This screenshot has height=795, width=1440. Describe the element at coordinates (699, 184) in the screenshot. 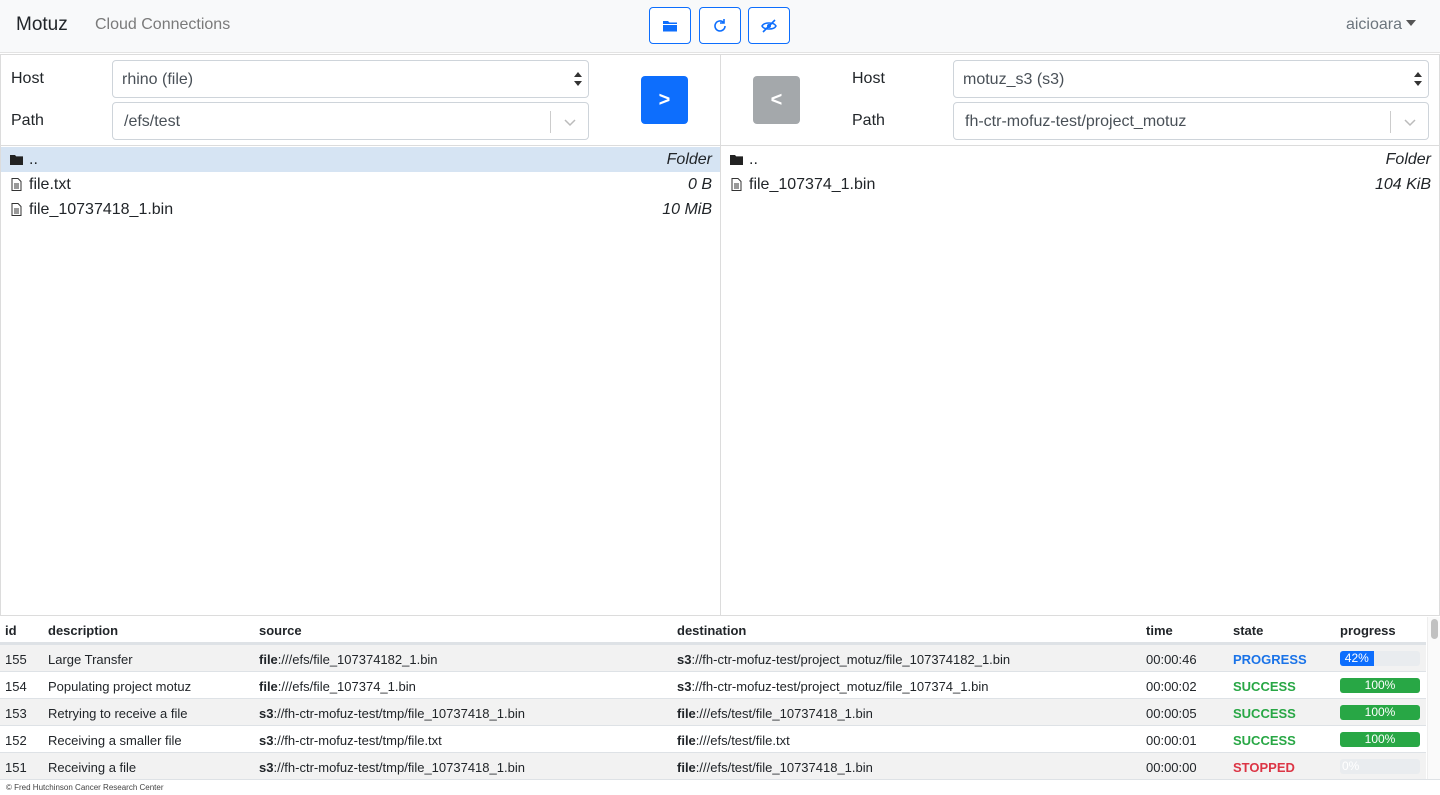

I see `file-size: 0 B` at that location.